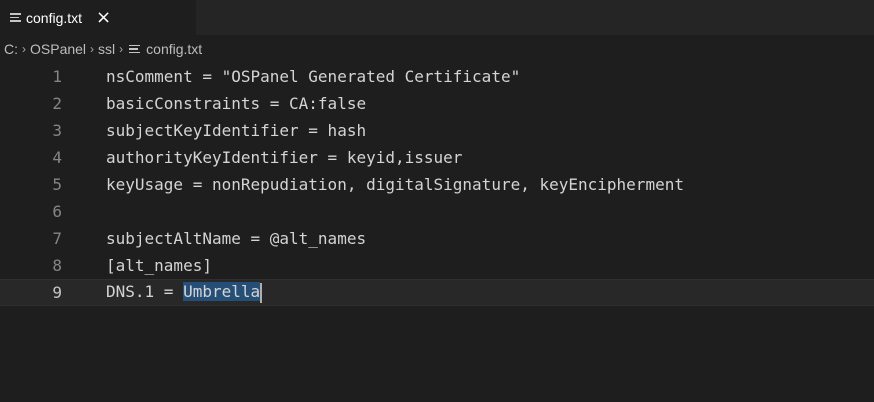 The image size is (874, 402). Describe the element at coordinates (57, 238) in the screenshot. I see `line-number: 7` at that location.